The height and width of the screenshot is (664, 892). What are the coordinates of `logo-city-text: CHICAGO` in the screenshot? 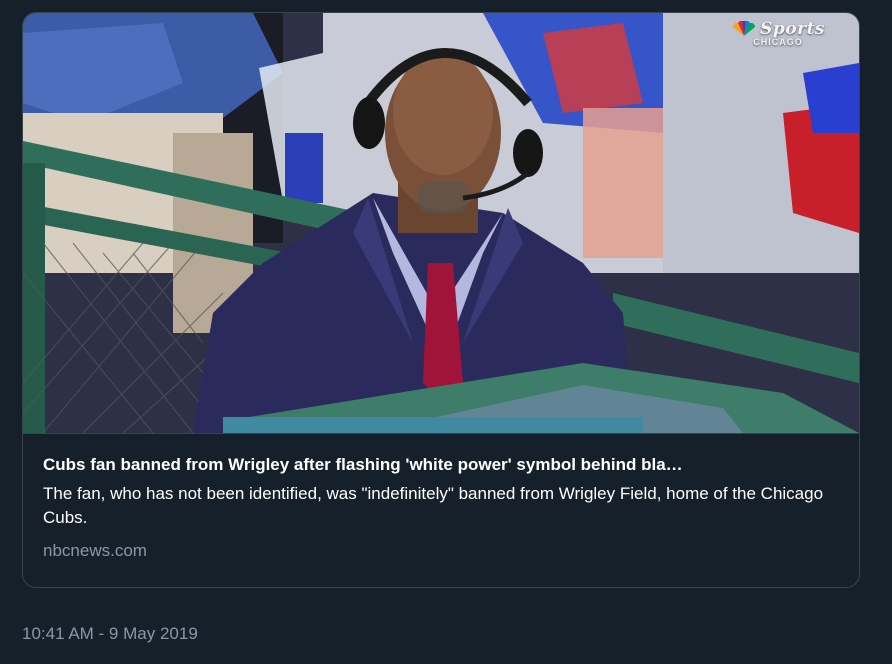 It's located at (778, 42).